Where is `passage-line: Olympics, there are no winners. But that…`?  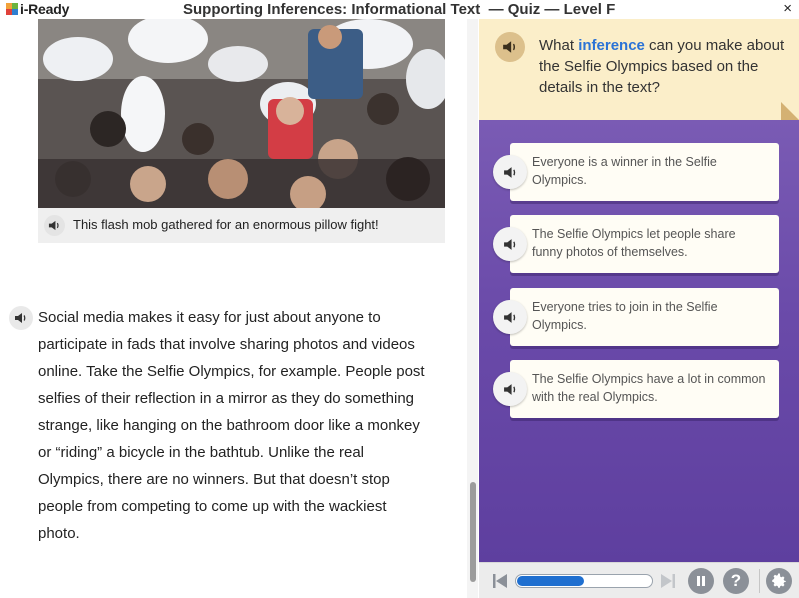
passage-line: Olympics, there are no winners. But that… is located at coordinates (214, 479).